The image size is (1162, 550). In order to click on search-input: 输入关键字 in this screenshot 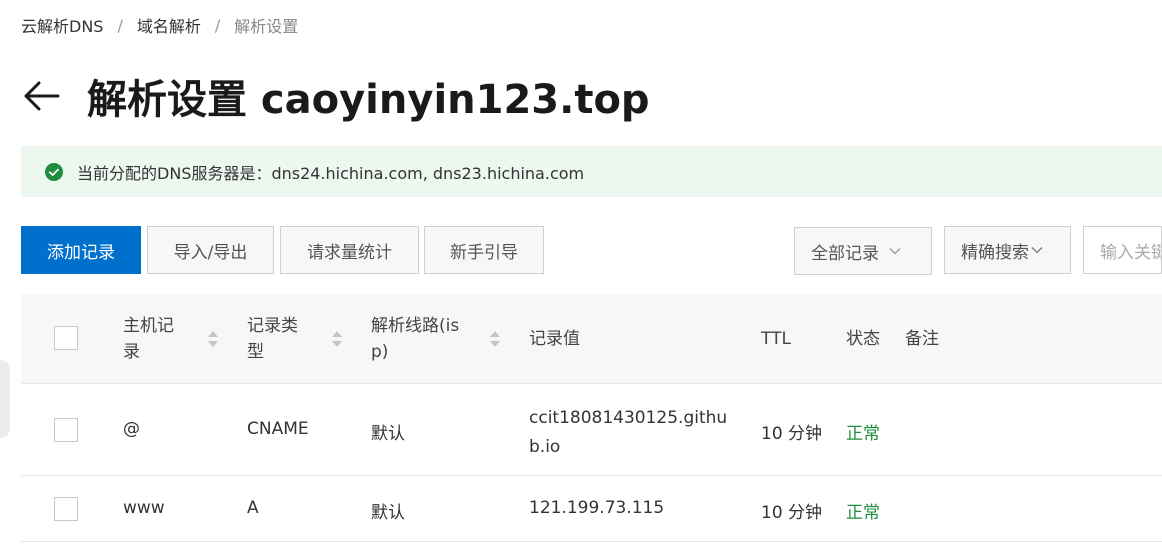, I will do `click(1122, 250)`.